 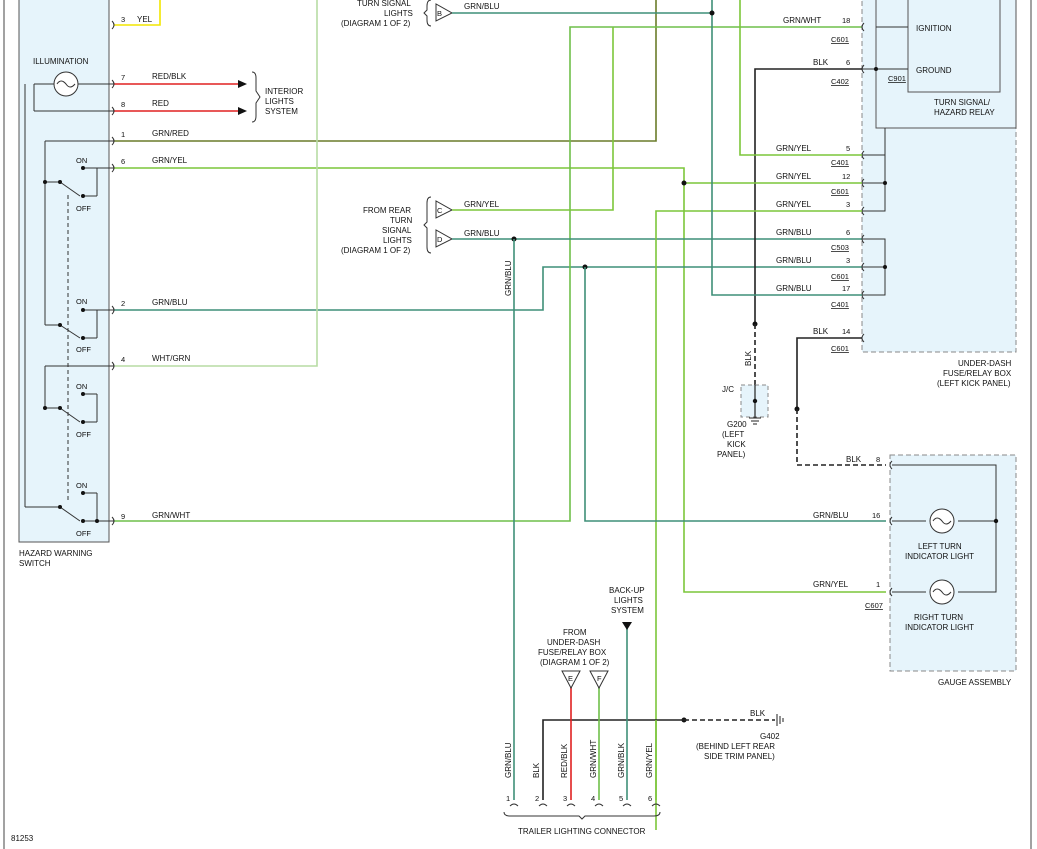 What do you see at coordinates (427, 13) in the screenshot?
I see `front-turn-bracket` at bounding box center [427, 13].